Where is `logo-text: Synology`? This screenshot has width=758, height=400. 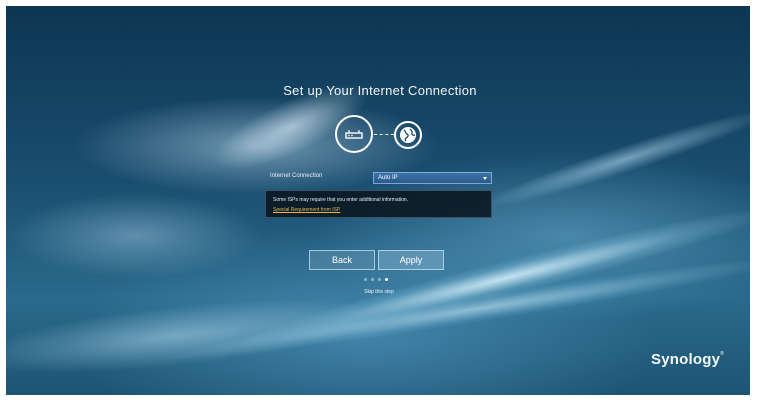
logo-text: Synology is located at coordinates (686, 359).